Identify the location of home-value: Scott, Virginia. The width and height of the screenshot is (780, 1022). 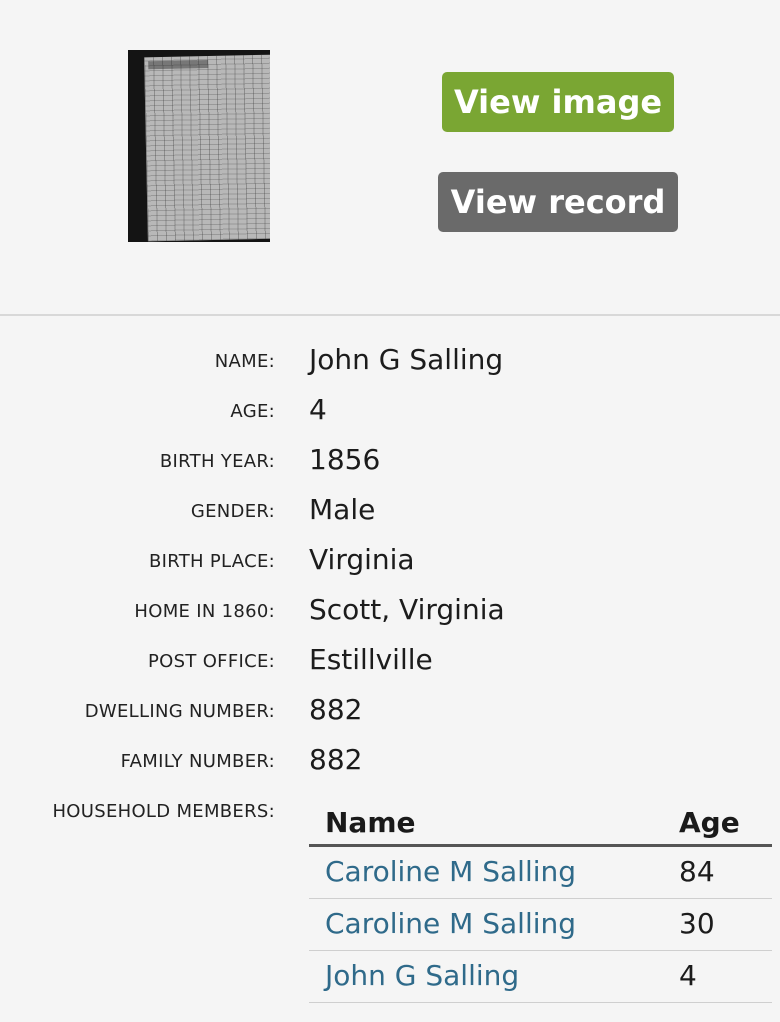
(407, 609).